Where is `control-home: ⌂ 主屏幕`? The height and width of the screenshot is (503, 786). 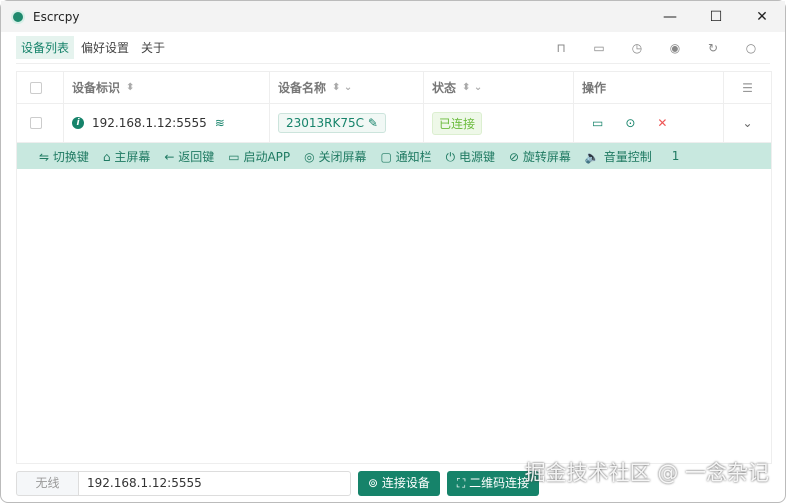 control-home: ⌂ 主屏幕 is located at coordinates (126, 156).